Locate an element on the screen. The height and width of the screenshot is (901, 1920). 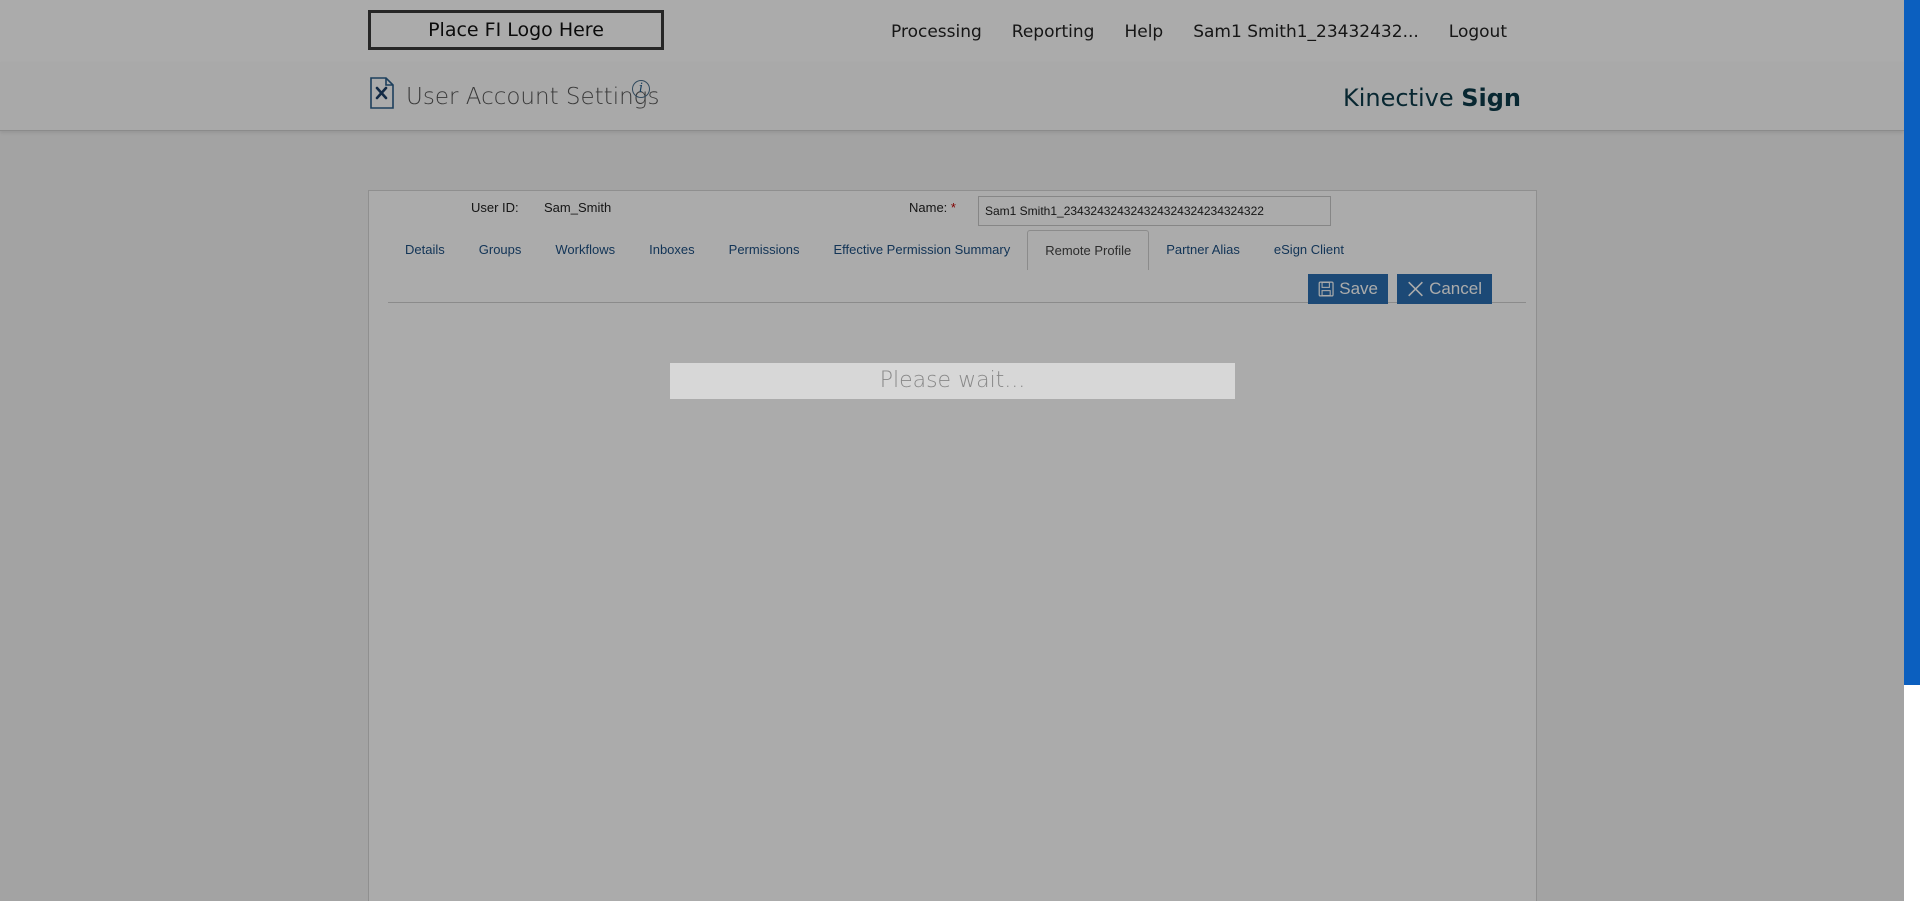
scrollbar-thumb is located at coordinates (1912, 342).